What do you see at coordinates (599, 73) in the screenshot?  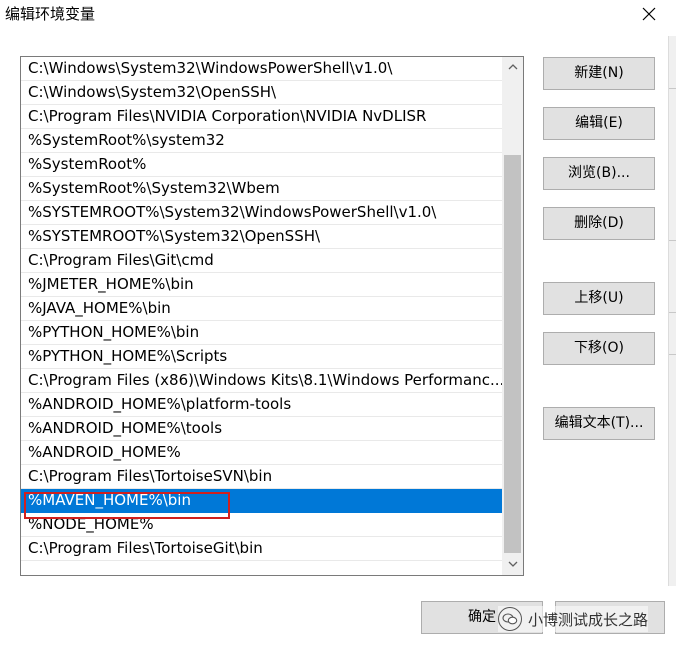 I see `new-button: 新建(N)` at bounding box center [599, 73].